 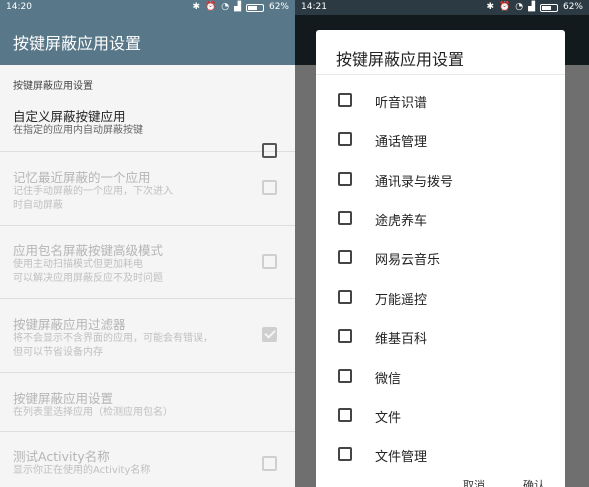 I want to click on pref-summary: 在指定的应用内自动屏蔽按键, so click(x=78, y=130).